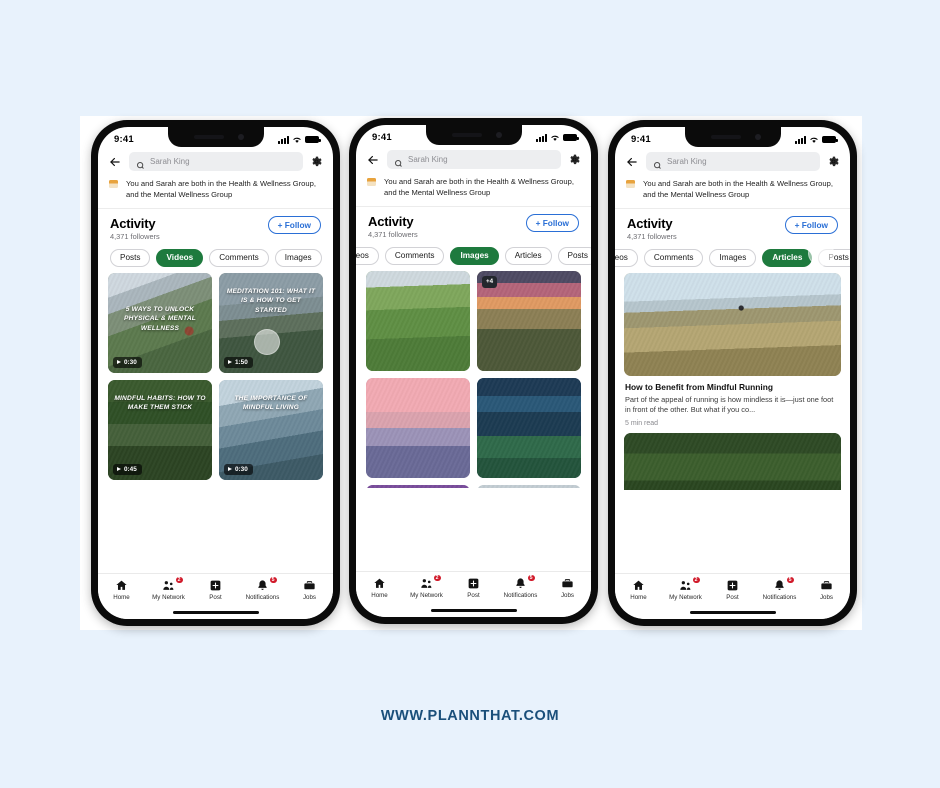  I want to click on bell-icon, so click(520, 583).